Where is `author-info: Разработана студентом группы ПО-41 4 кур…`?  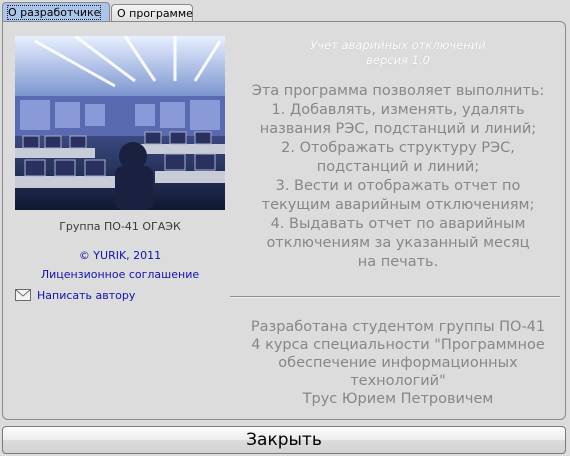 author-info: Разработана студентом группы ПО-41 4 кур… is located at coordinates (398, 363).